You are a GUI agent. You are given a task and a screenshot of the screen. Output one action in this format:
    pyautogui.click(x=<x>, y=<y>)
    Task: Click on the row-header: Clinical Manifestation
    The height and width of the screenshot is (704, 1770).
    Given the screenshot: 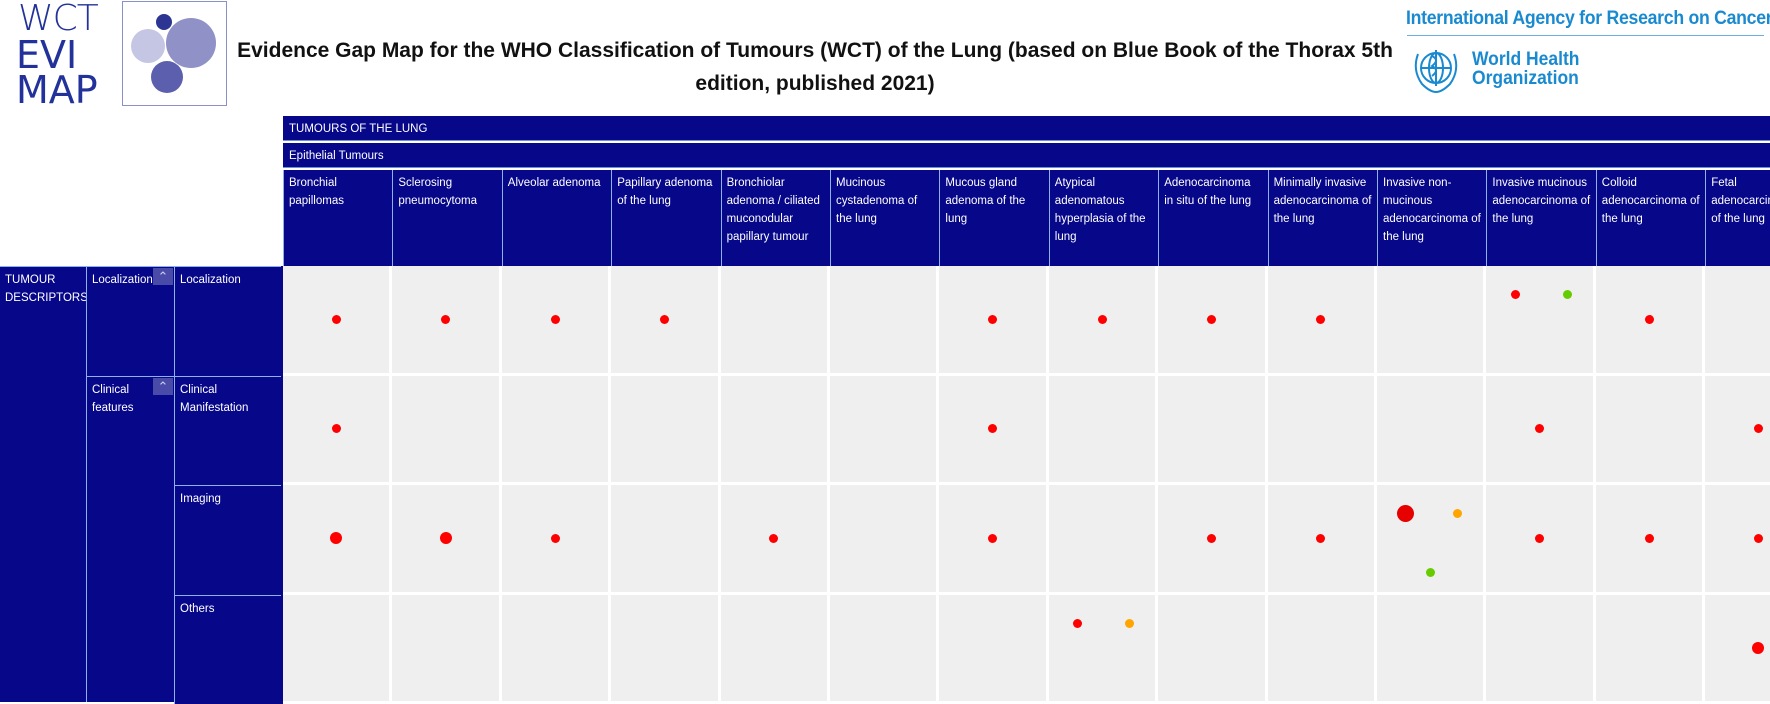 What is the action you would take?
    pyautogui.click(x=228, y=431)
    